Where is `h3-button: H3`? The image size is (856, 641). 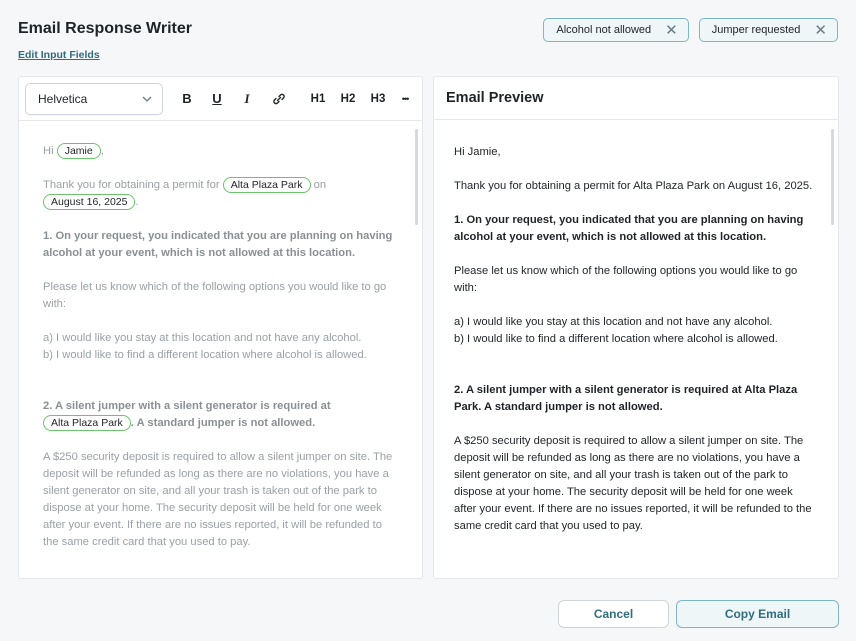
h3-button: H3 is located at coordinates (378, 99).